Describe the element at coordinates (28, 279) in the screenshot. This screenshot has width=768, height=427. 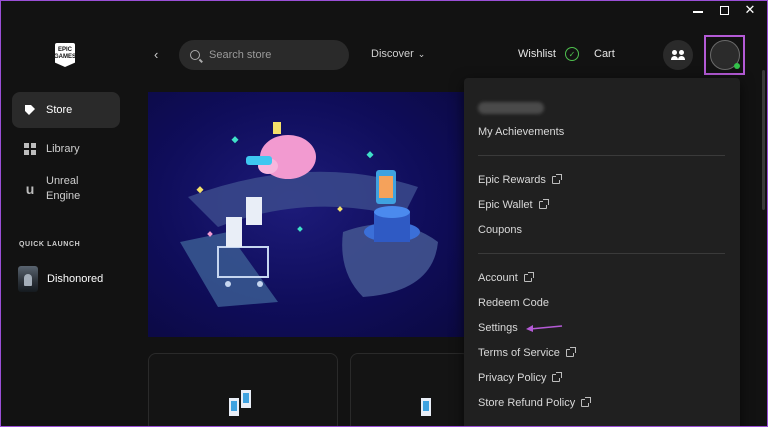
I see `game-thumbnail` at that location.